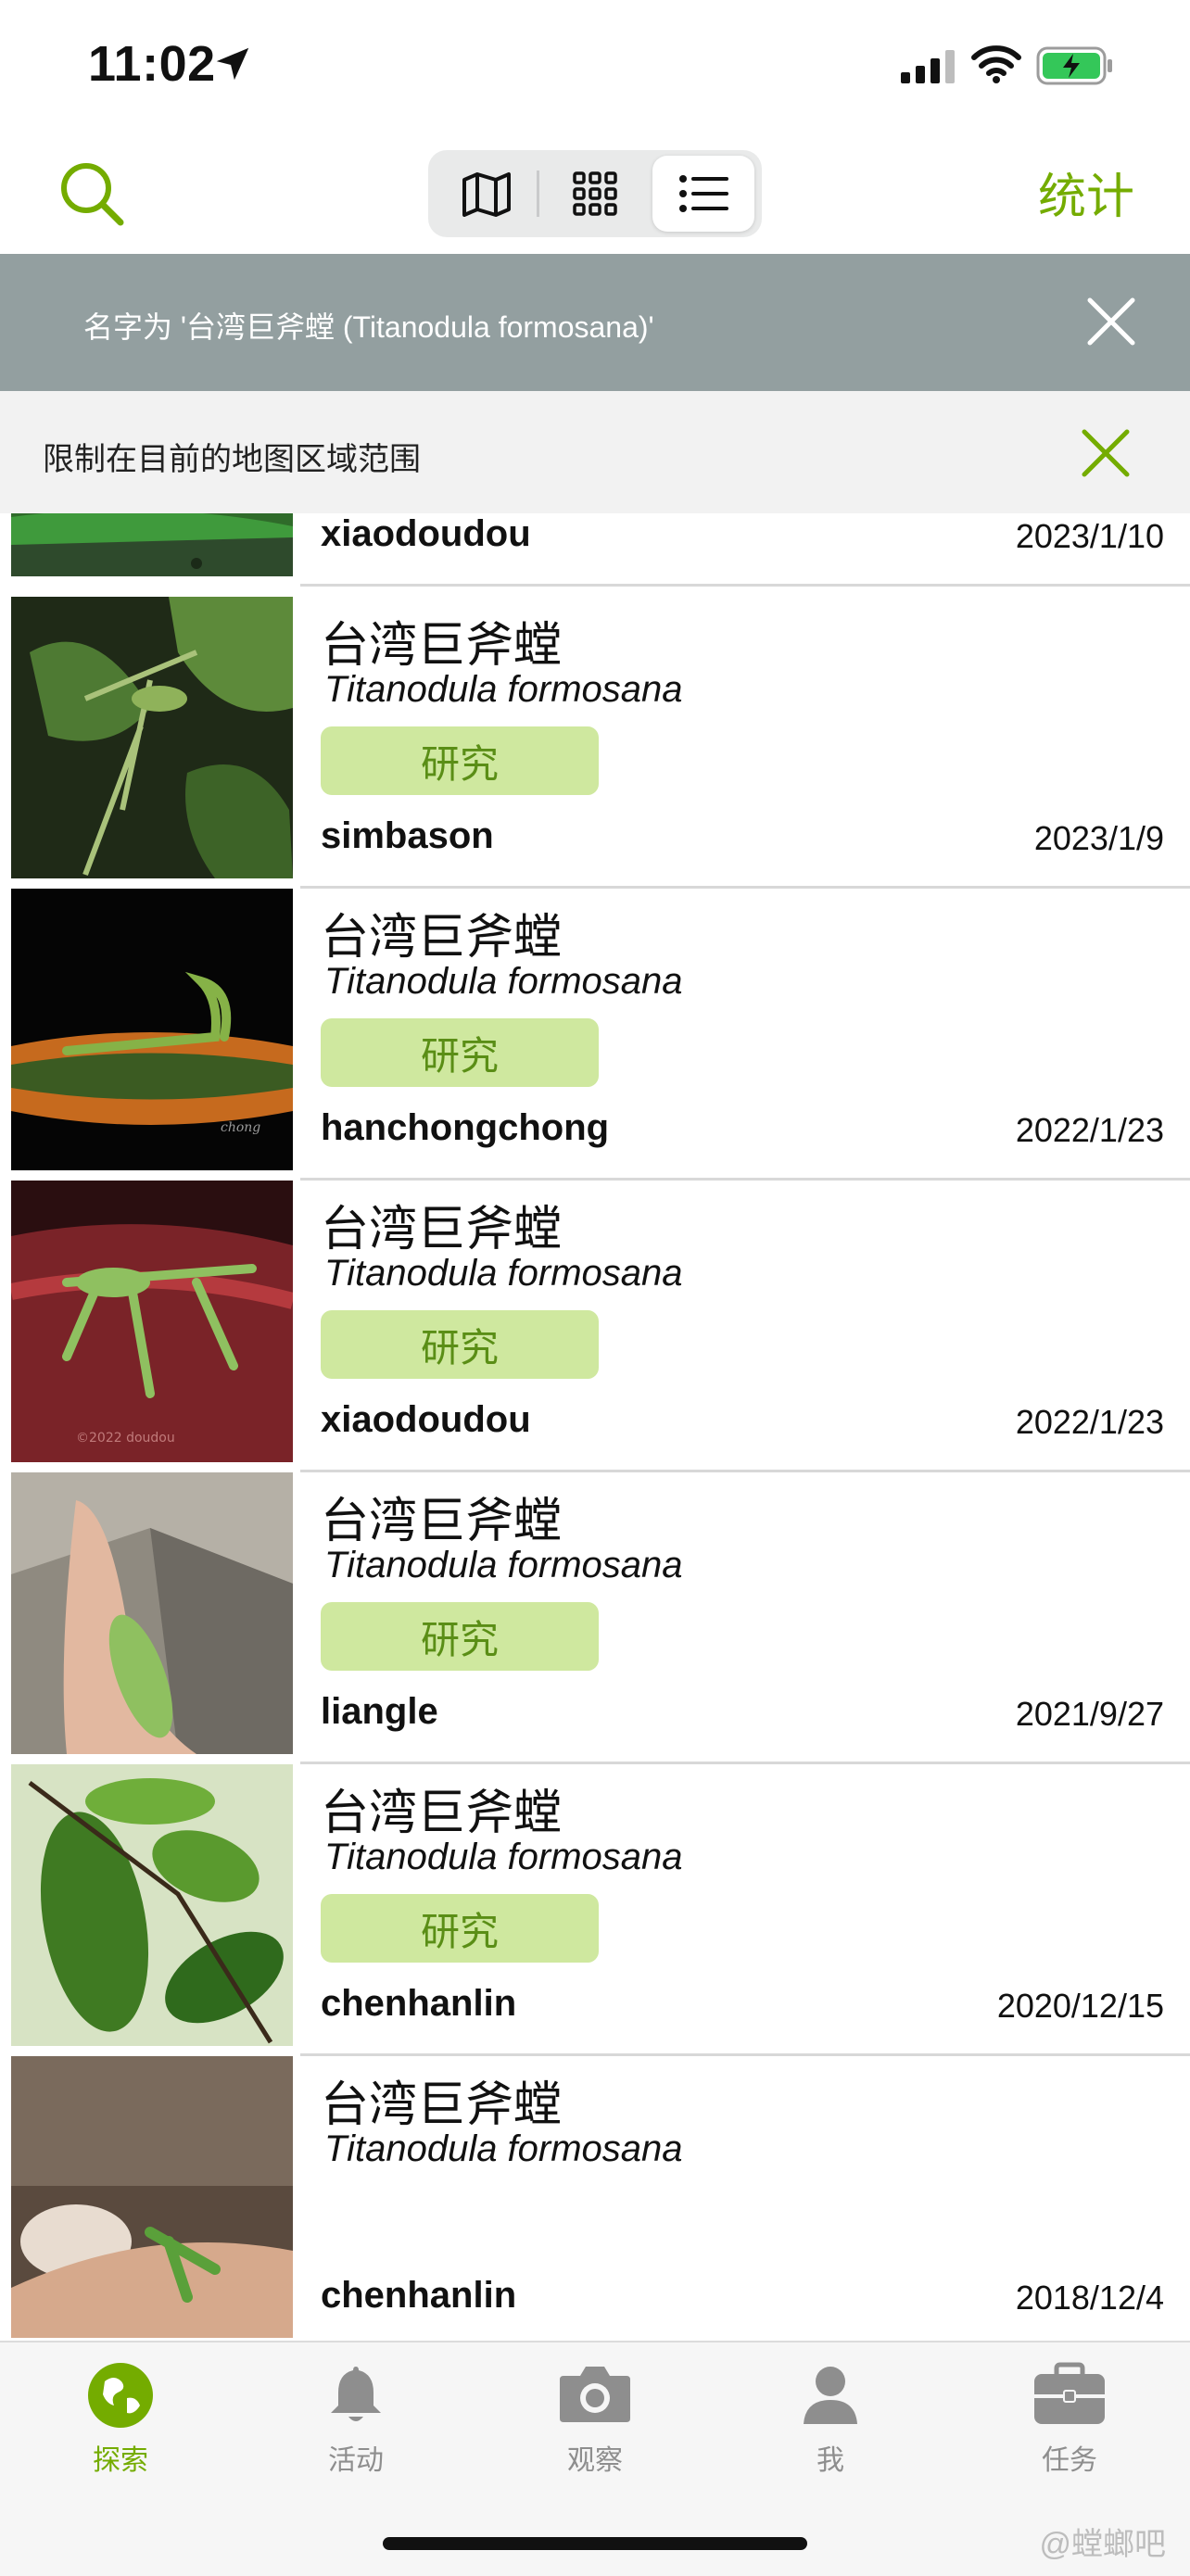 The width and height of the screenshot is (1190, 2576). I want to click on camera-icon, so click(595, 2395).